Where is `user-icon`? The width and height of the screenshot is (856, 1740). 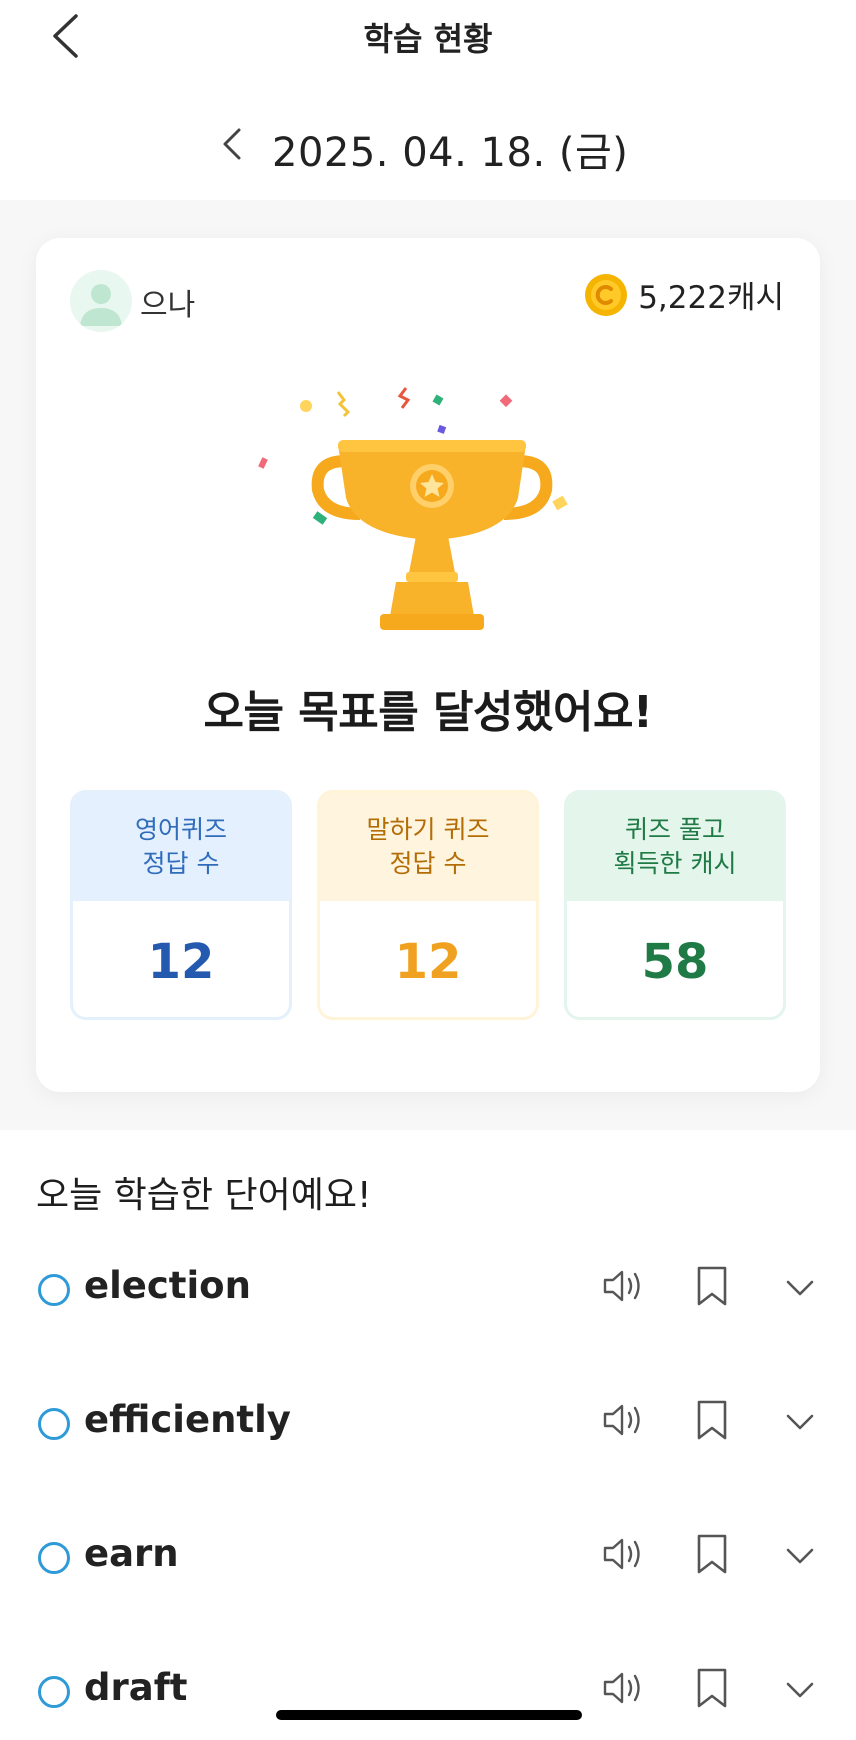 user-icon is located at coordinates (101, 305).